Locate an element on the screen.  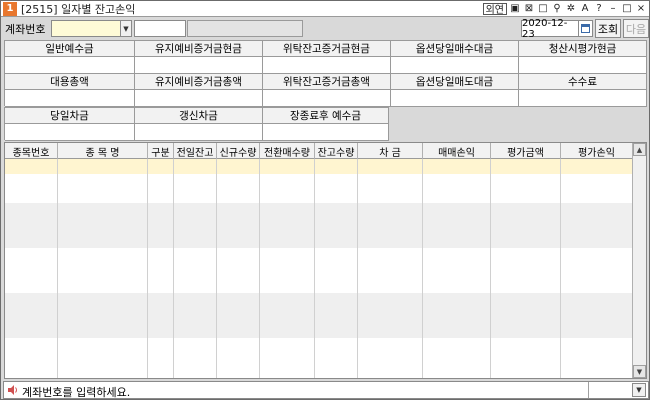
column-header: 전환매수량 is located at coordinates (287, 151).